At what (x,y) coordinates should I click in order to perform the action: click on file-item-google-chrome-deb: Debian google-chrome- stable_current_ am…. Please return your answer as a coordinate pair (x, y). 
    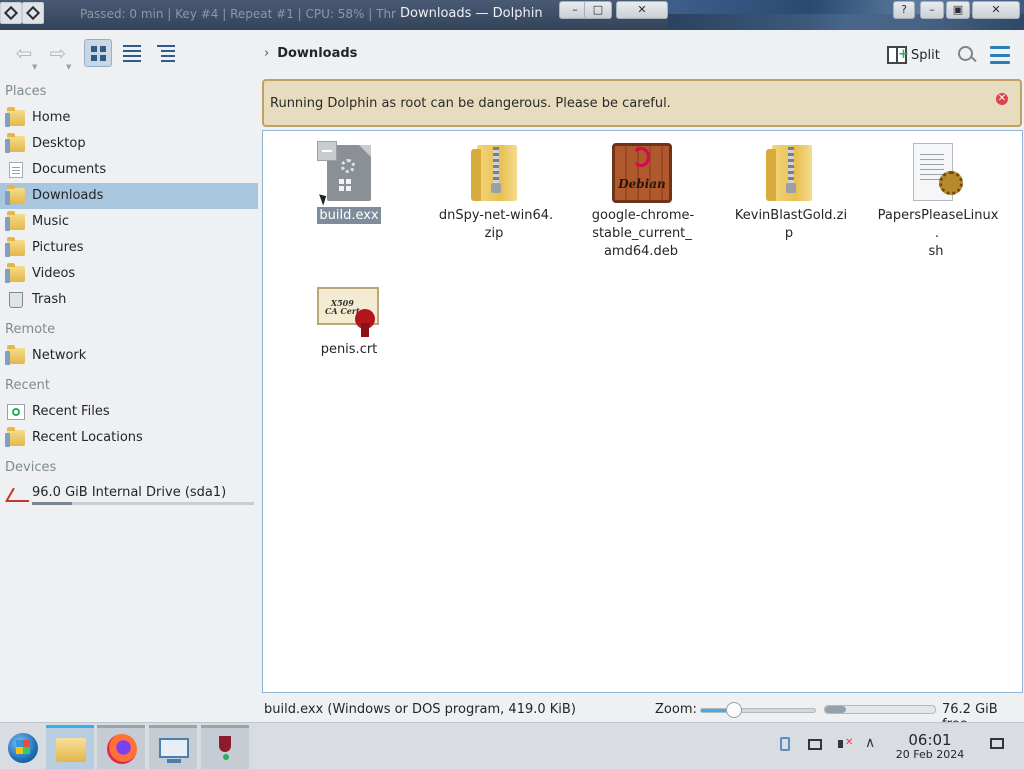
    Looking at the image, I should click on (642, 197).